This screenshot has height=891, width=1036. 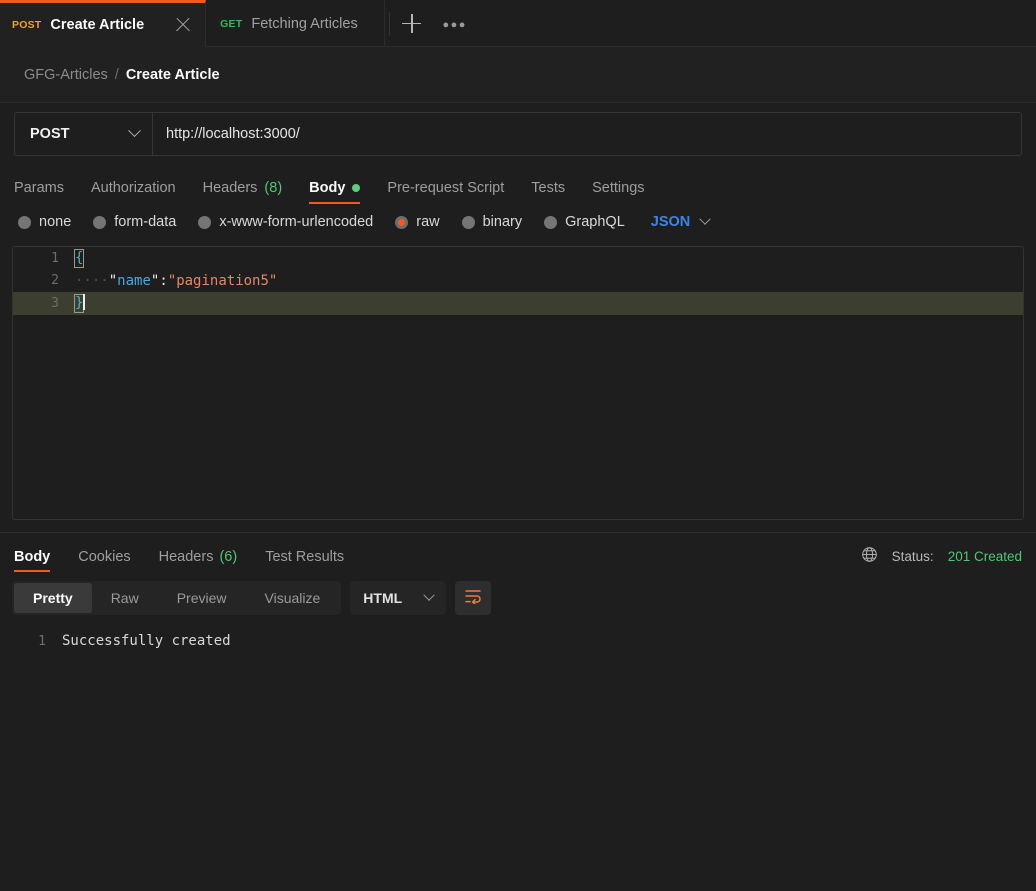 I want to click on tab-label: Params, so click(x=39, y=187).